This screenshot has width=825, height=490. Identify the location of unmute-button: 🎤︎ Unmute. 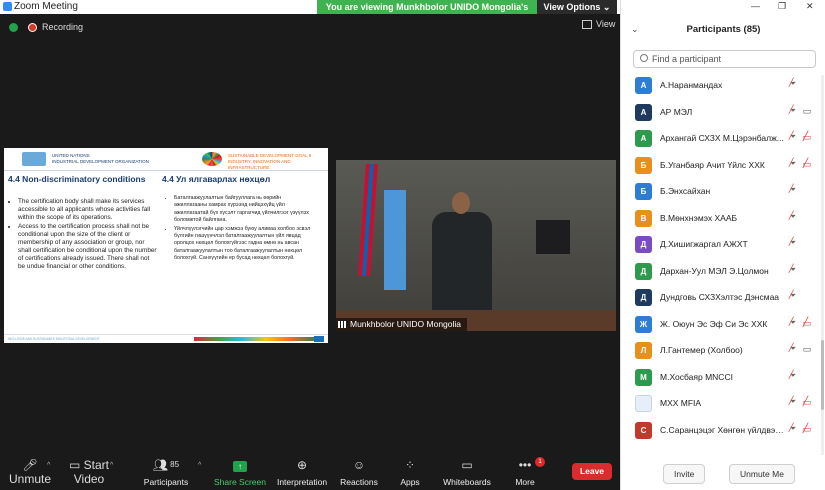
(30, 472).